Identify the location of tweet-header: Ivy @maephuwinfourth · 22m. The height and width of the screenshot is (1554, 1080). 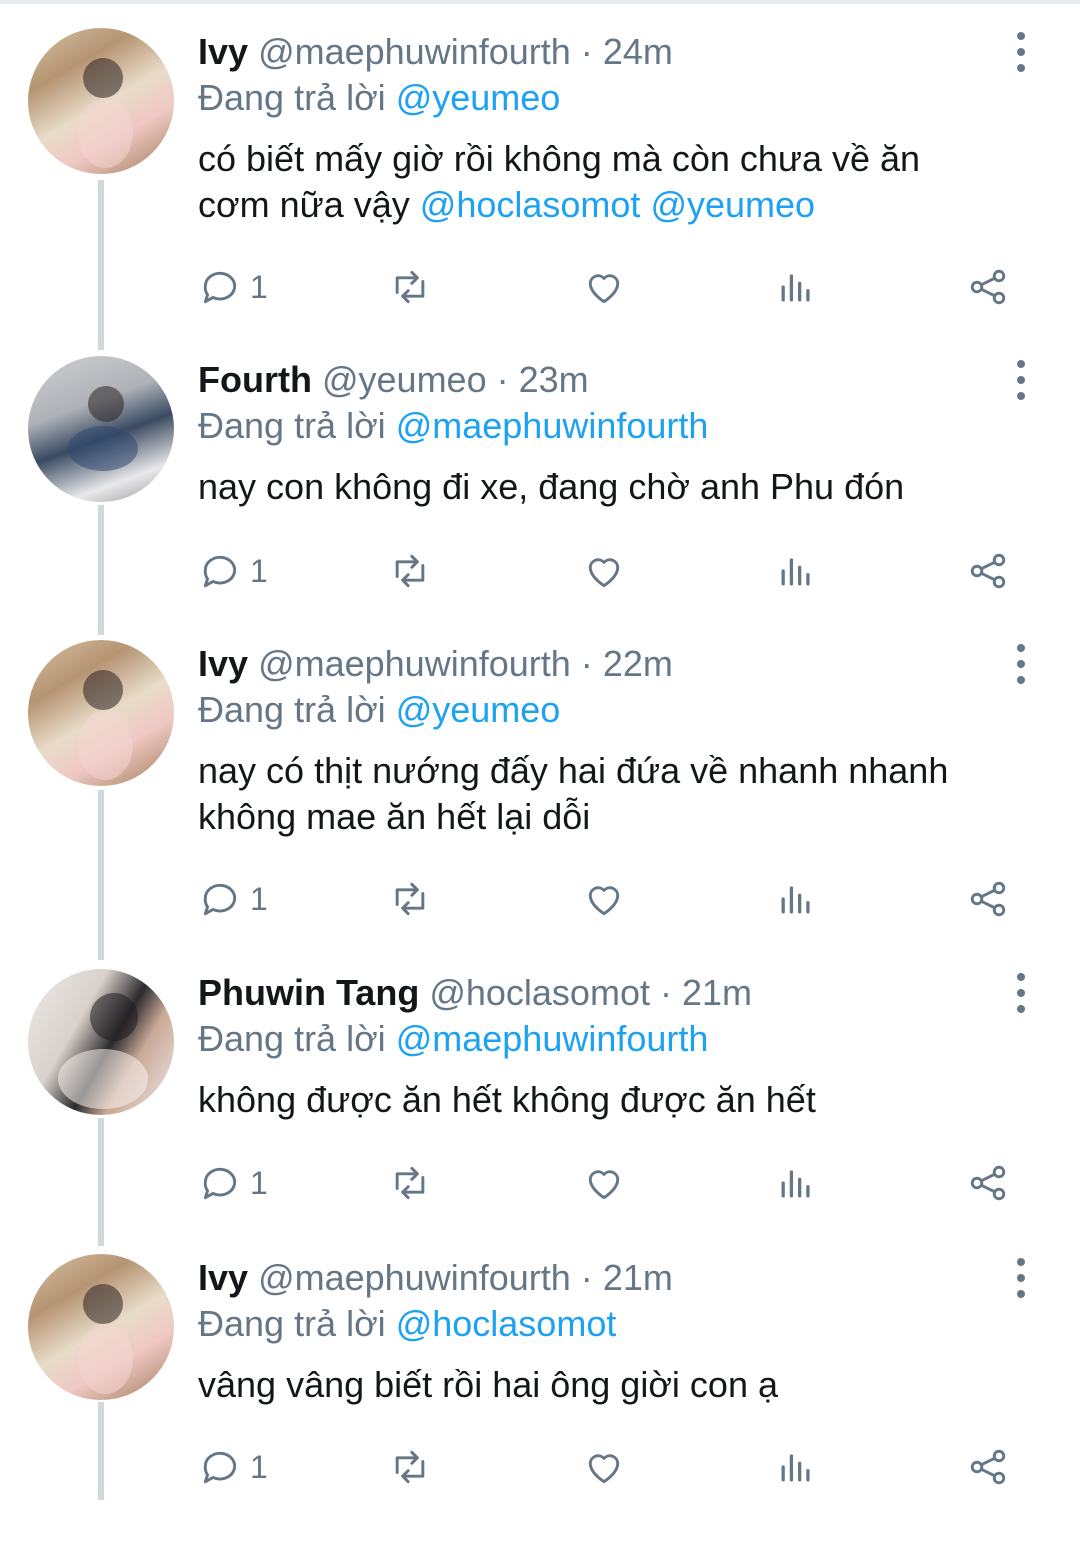
(435, 664).